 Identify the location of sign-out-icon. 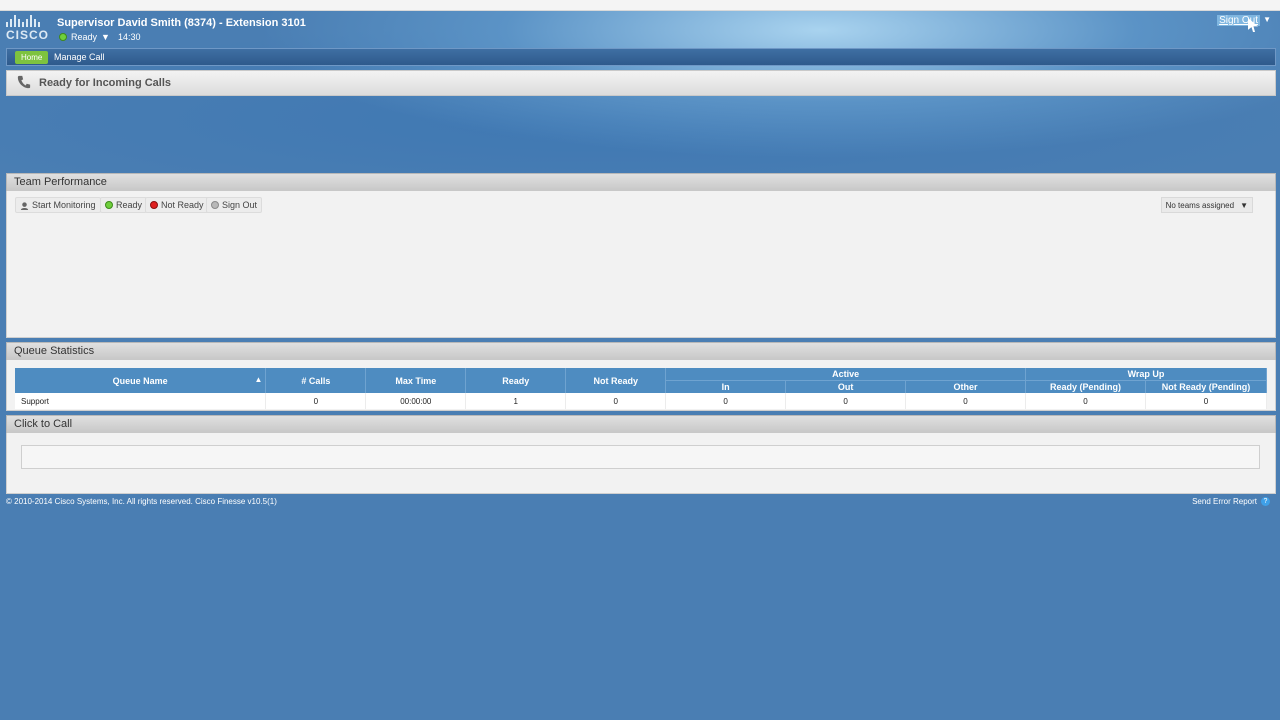
(215, 205).